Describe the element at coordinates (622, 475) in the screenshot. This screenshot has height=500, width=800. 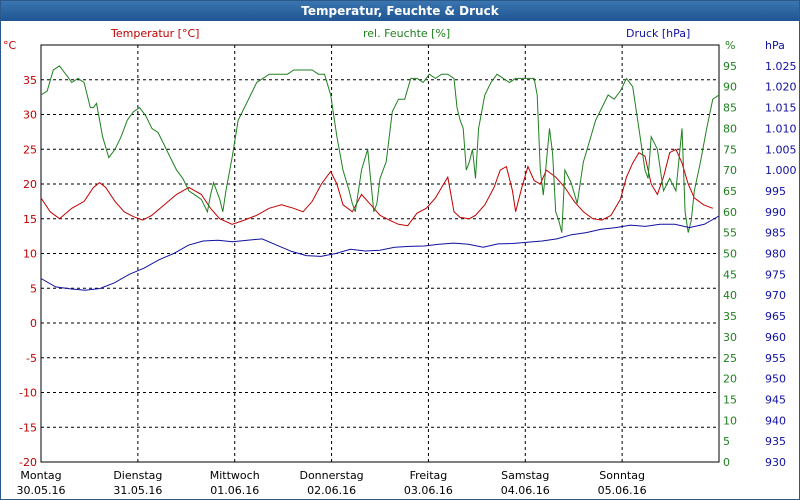
I see `x-tick-label-weekday: Sonntag` at that location.